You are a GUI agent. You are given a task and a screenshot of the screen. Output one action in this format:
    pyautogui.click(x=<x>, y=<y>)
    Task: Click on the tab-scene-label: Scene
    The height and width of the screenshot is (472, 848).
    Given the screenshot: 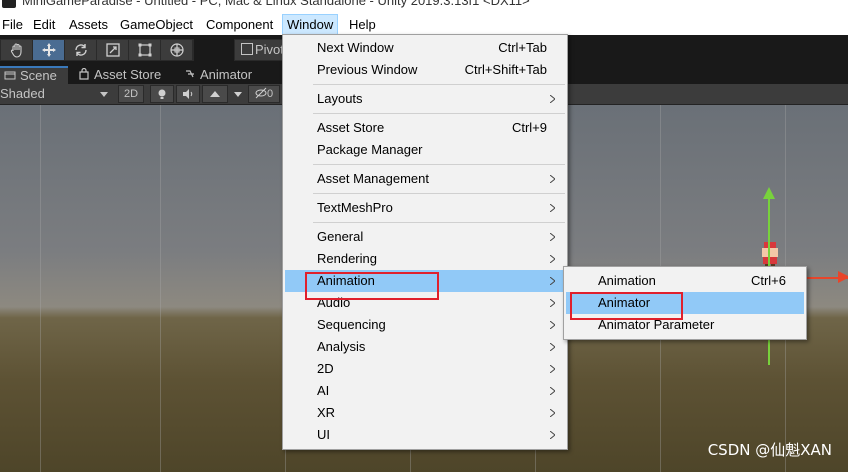 What is the action you would take?
    pyautogui.click(x=38, y=75)
    